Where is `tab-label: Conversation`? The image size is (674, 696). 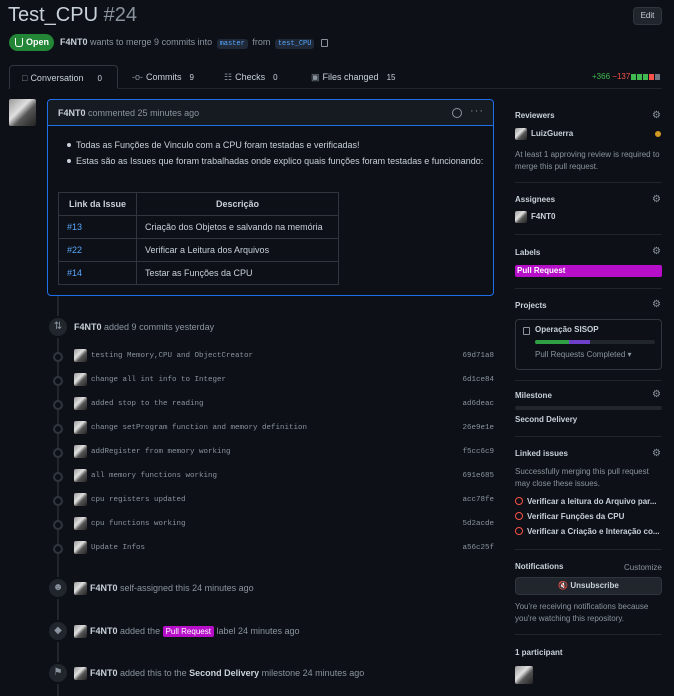
tab-label: Conversation is located at coordinates (57, 78).